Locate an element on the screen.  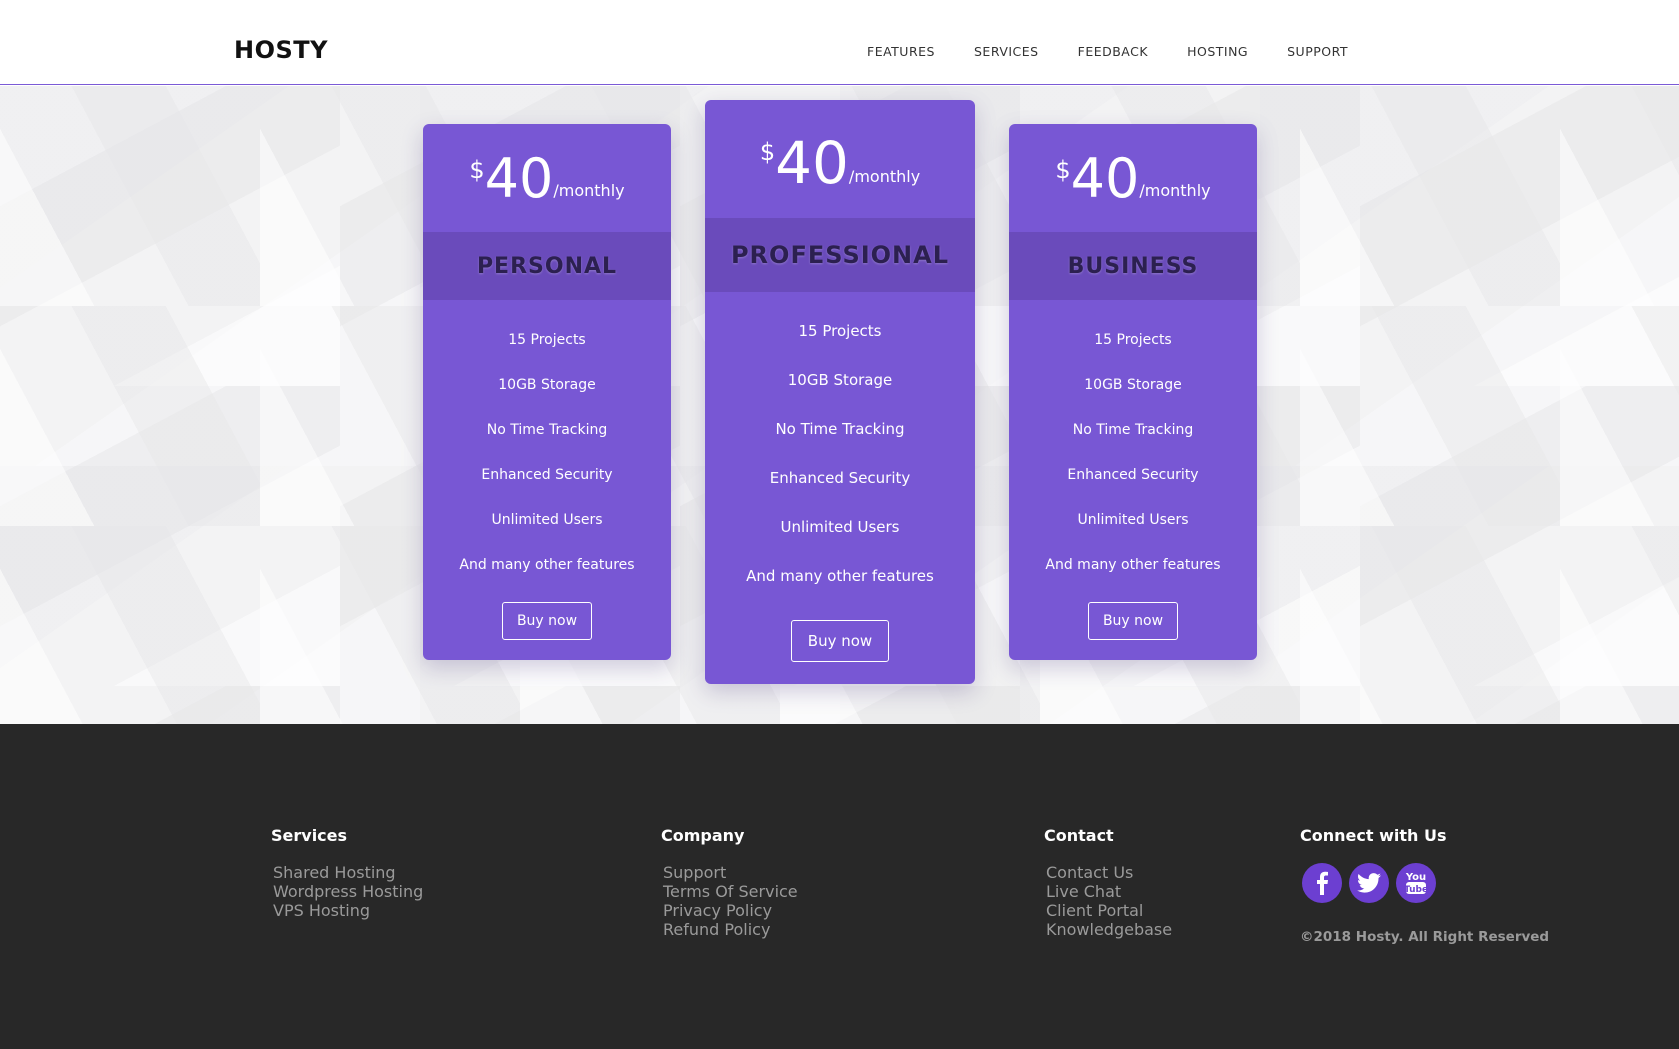
footer-link: Client Portal is located at coordinates (1109, 910).